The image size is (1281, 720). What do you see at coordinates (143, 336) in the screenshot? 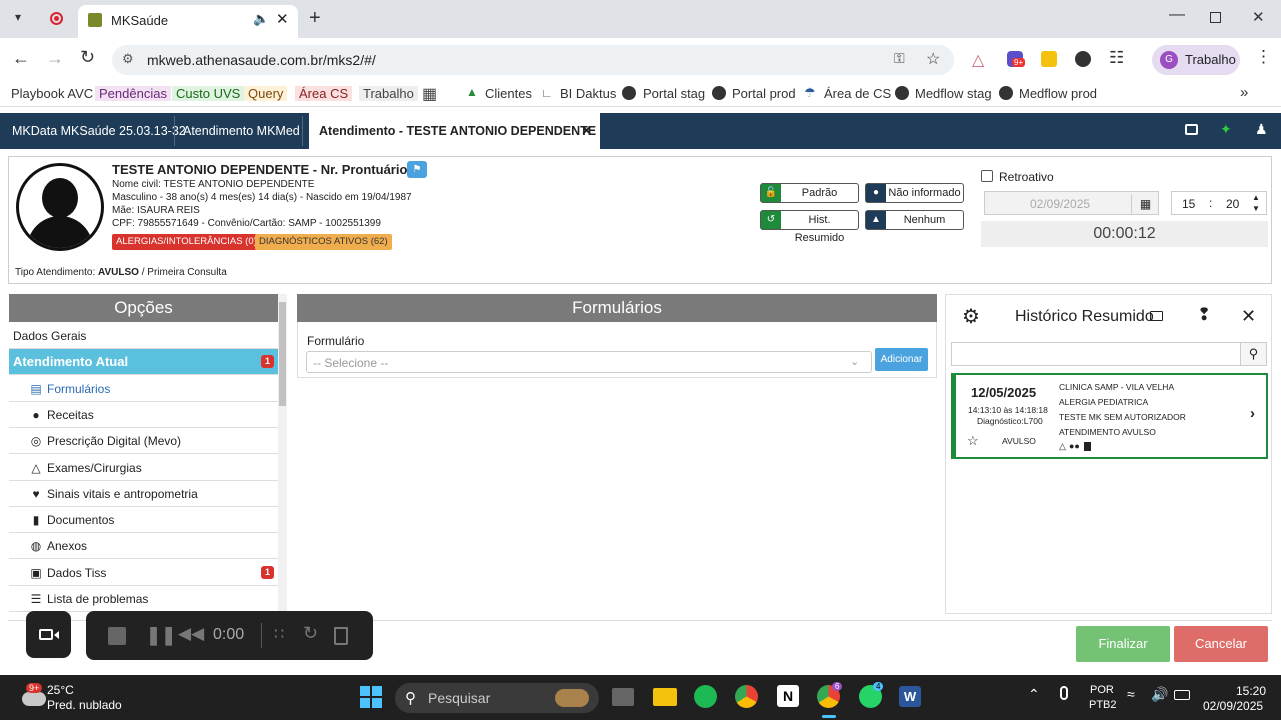
I see `menu-item-dados-gerais: Dados Gerais` at bounding box center [143, 336].